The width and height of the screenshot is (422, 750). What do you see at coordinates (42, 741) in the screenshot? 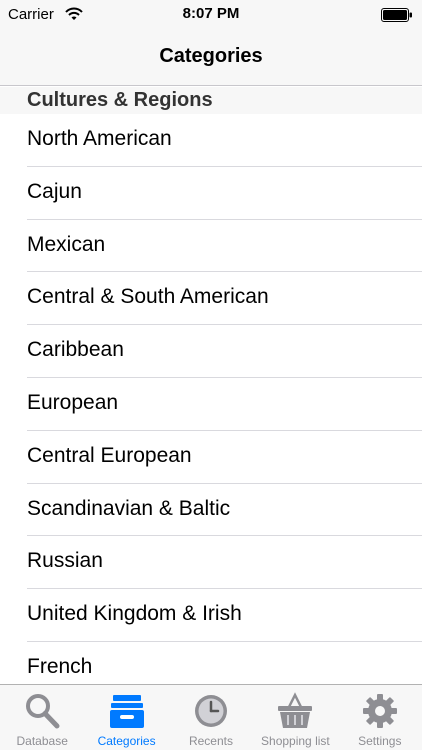
I see `tab-label: Database` at bounding box center [42, 741].